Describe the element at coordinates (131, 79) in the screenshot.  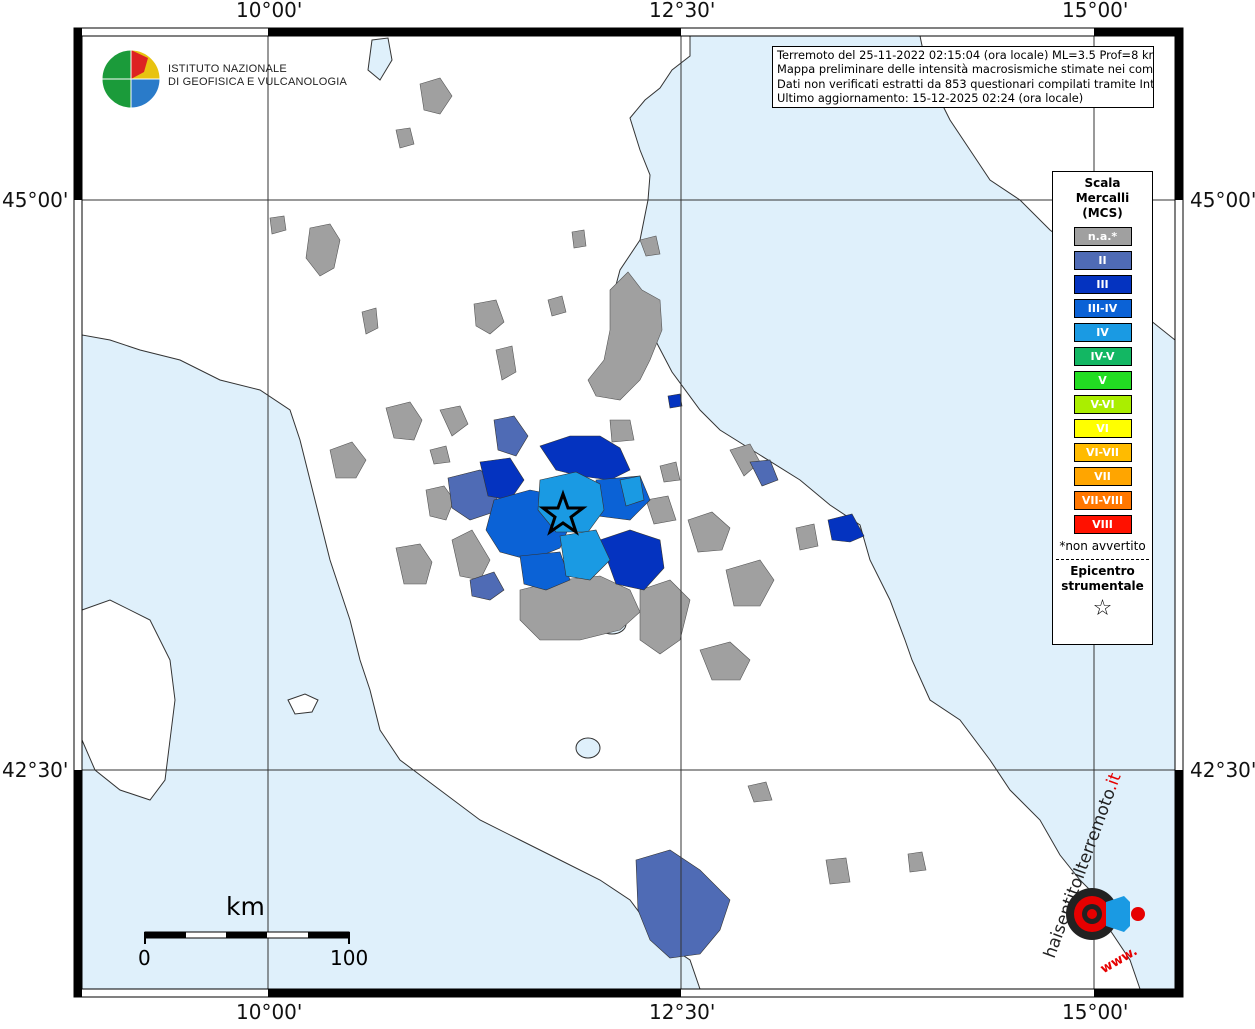
I see `ingv-globe-icon` at that location.